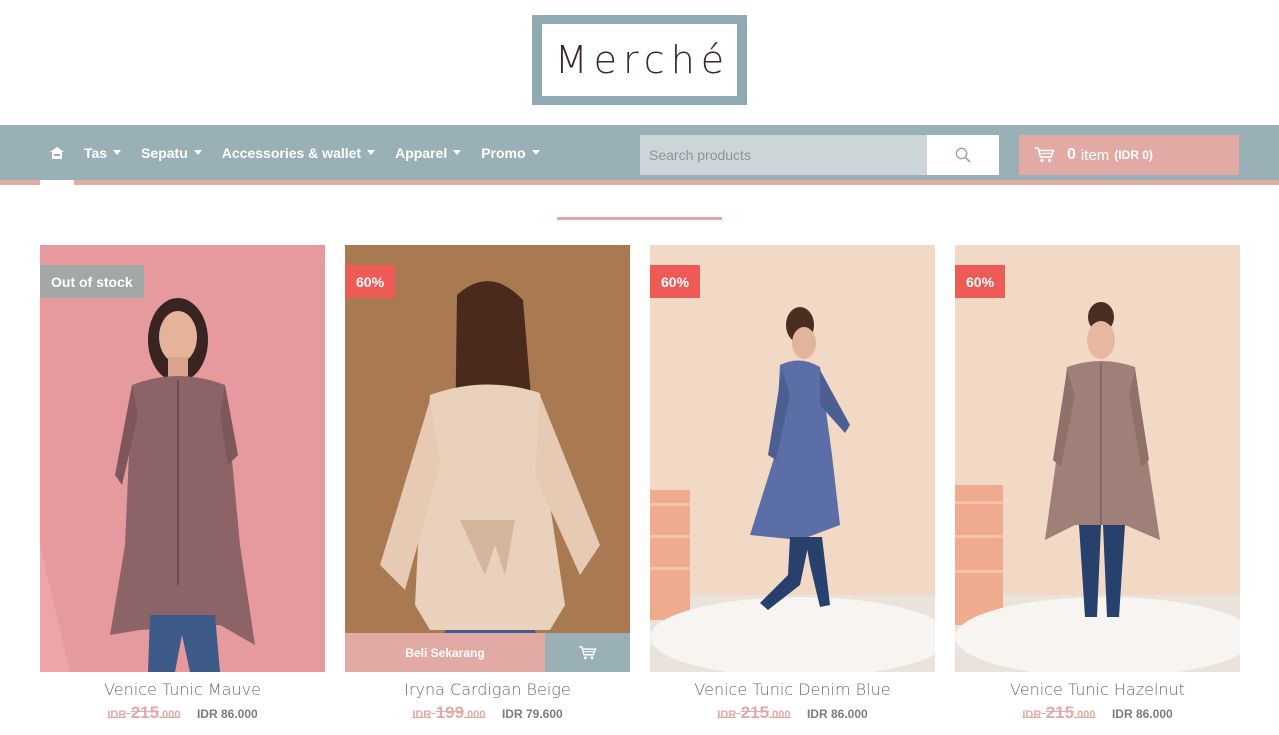 The image size is (1279, 735). I want to click on product-image: Out of stock, so click(182, 458).